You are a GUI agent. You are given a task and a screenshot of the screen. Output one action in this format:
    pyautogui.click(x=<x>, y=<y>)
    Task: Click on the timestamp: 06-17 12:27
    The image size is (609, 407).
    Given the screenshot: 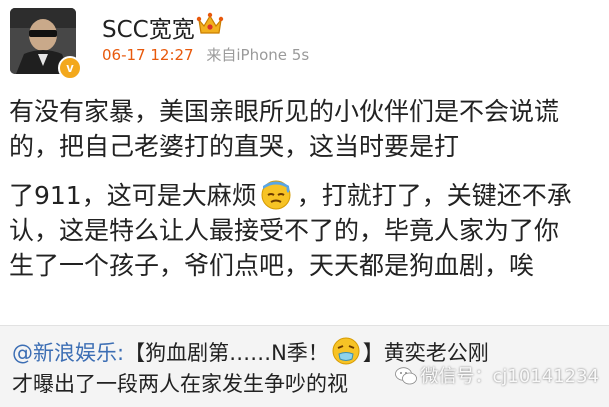 What is the action you would take?
    pyautogui.click(x=148, y=55)
    